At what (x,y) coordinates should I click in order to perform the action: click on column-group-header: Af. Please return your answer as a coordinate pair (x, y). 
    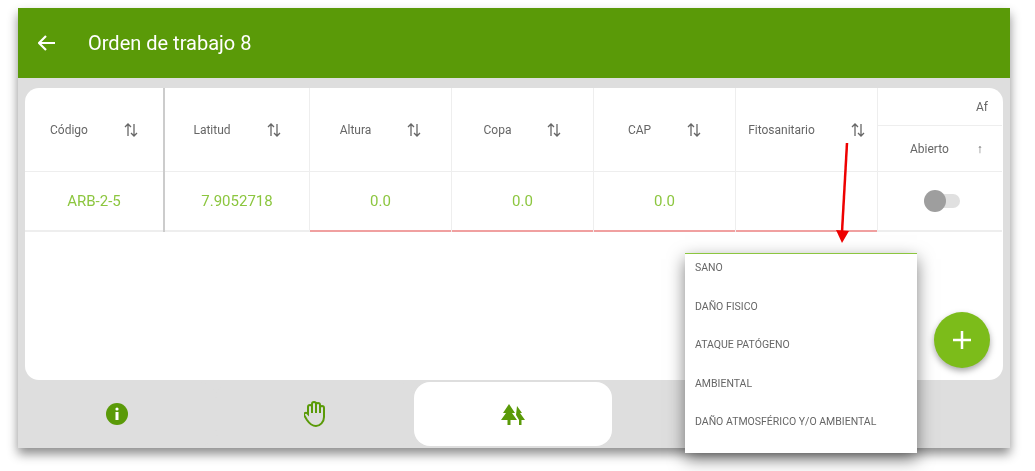
    Looking at the image, I should click on (940, 107).